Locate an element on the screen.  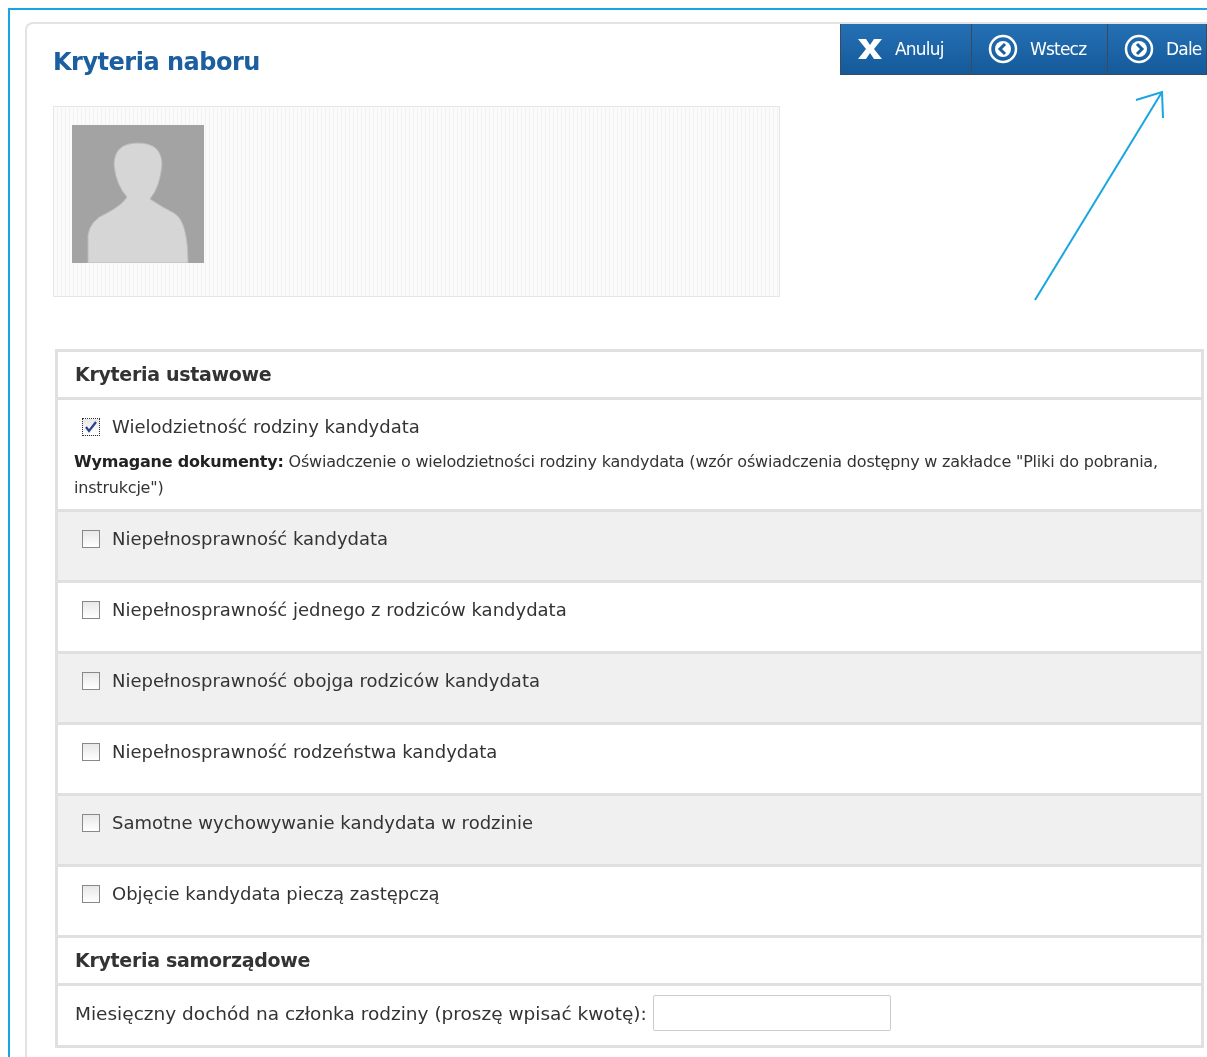
next-circle-icon is located at coordinates (1139, 49).